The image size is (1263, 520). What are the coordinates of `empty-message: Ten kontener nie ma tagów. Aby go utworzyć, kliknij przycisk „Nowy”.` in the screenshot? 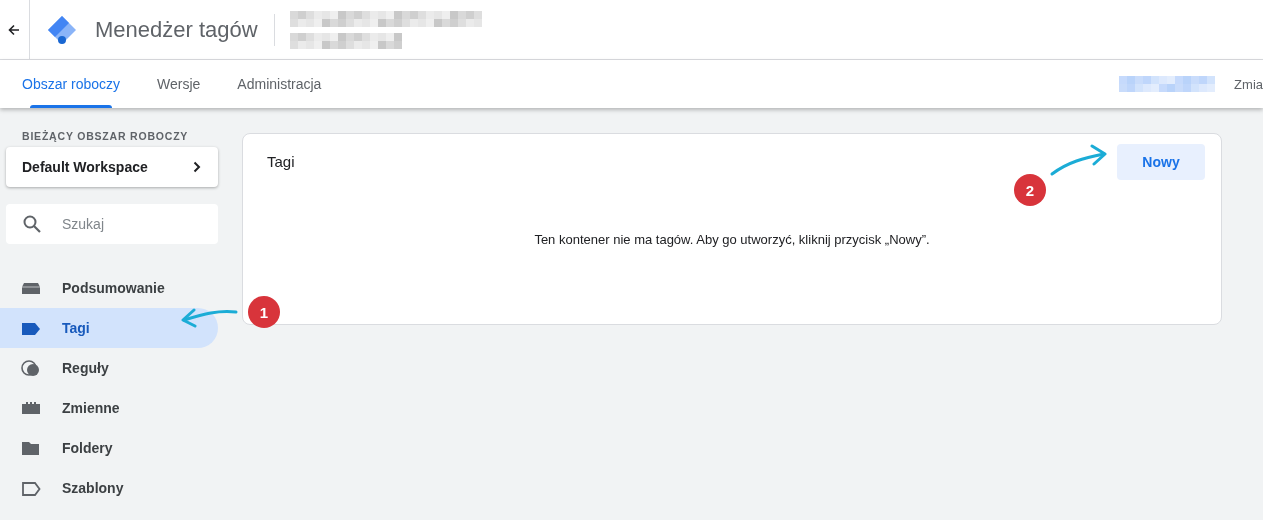 It's located at (732, 239).